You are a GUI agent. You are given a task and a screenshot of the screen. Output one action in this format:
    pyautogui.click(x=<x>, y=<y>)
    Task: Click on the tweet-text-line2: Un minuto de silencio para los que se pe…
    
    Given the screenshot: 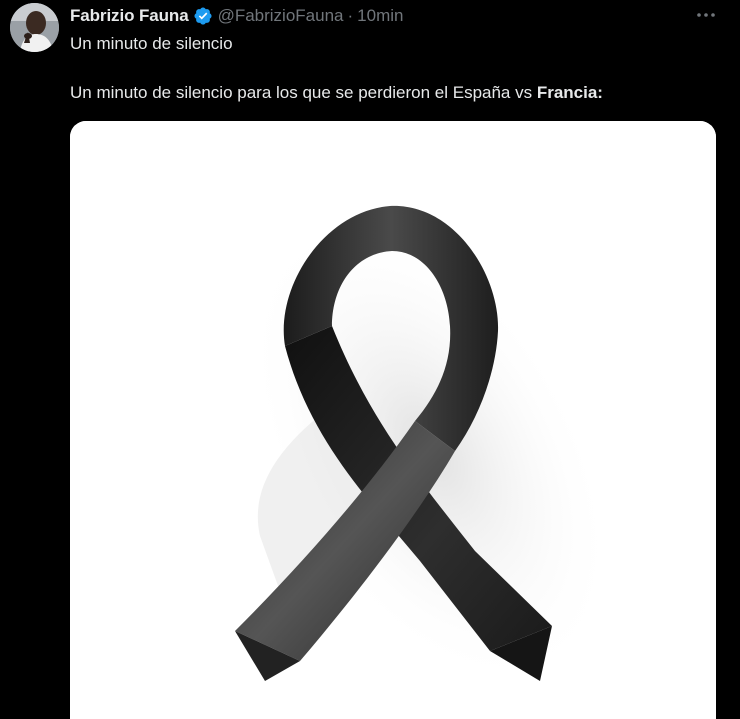 What is the action you would take?
    pyautogui.click(x=336, y=93)
    